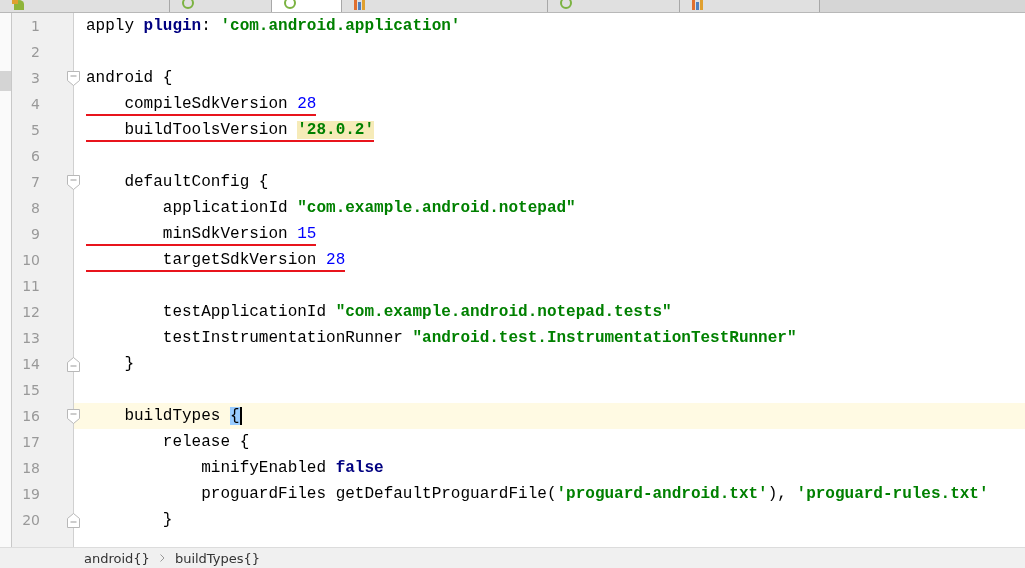  Describe the element at coordinates (35, 104) in the screenshot. I see `line-number: 4` at that location.